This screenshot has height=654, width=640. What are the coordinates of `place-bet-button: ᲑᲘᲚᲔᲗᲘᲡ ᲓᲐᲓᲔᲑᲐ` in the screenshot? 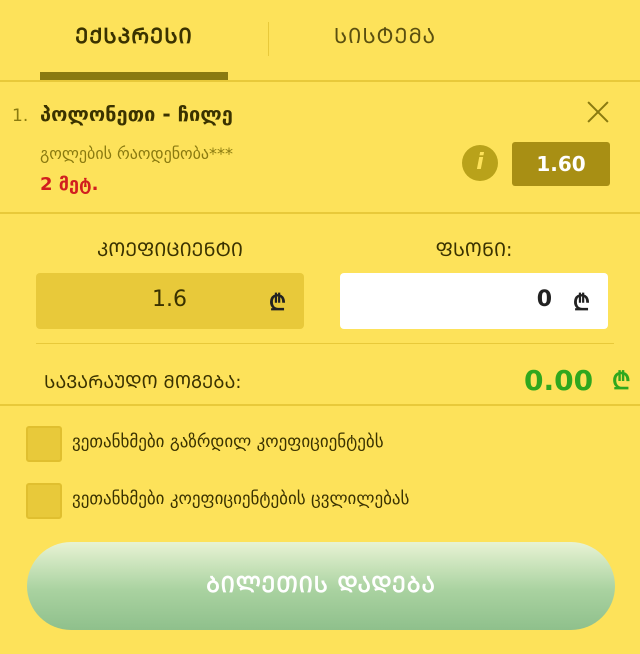 It's located at (321, 586).